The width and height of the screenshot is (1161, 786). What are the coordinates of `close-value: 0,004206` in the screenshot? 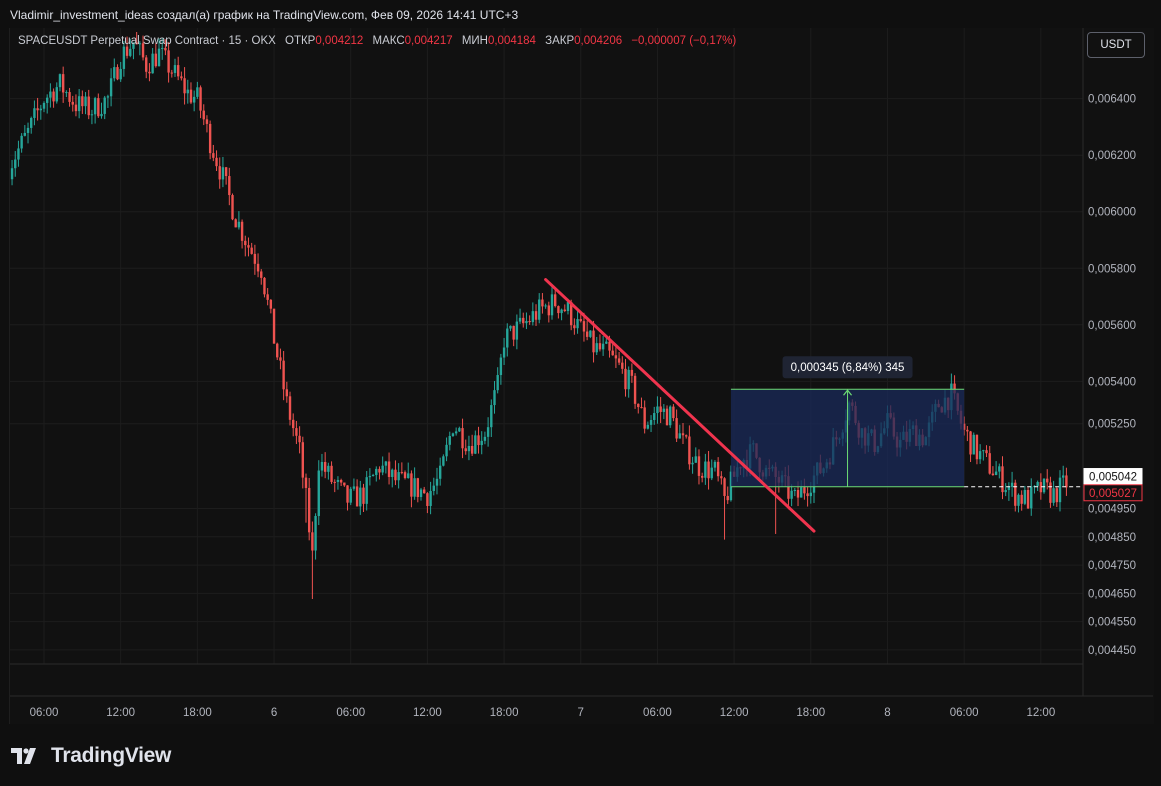 It's located at (598, 41).